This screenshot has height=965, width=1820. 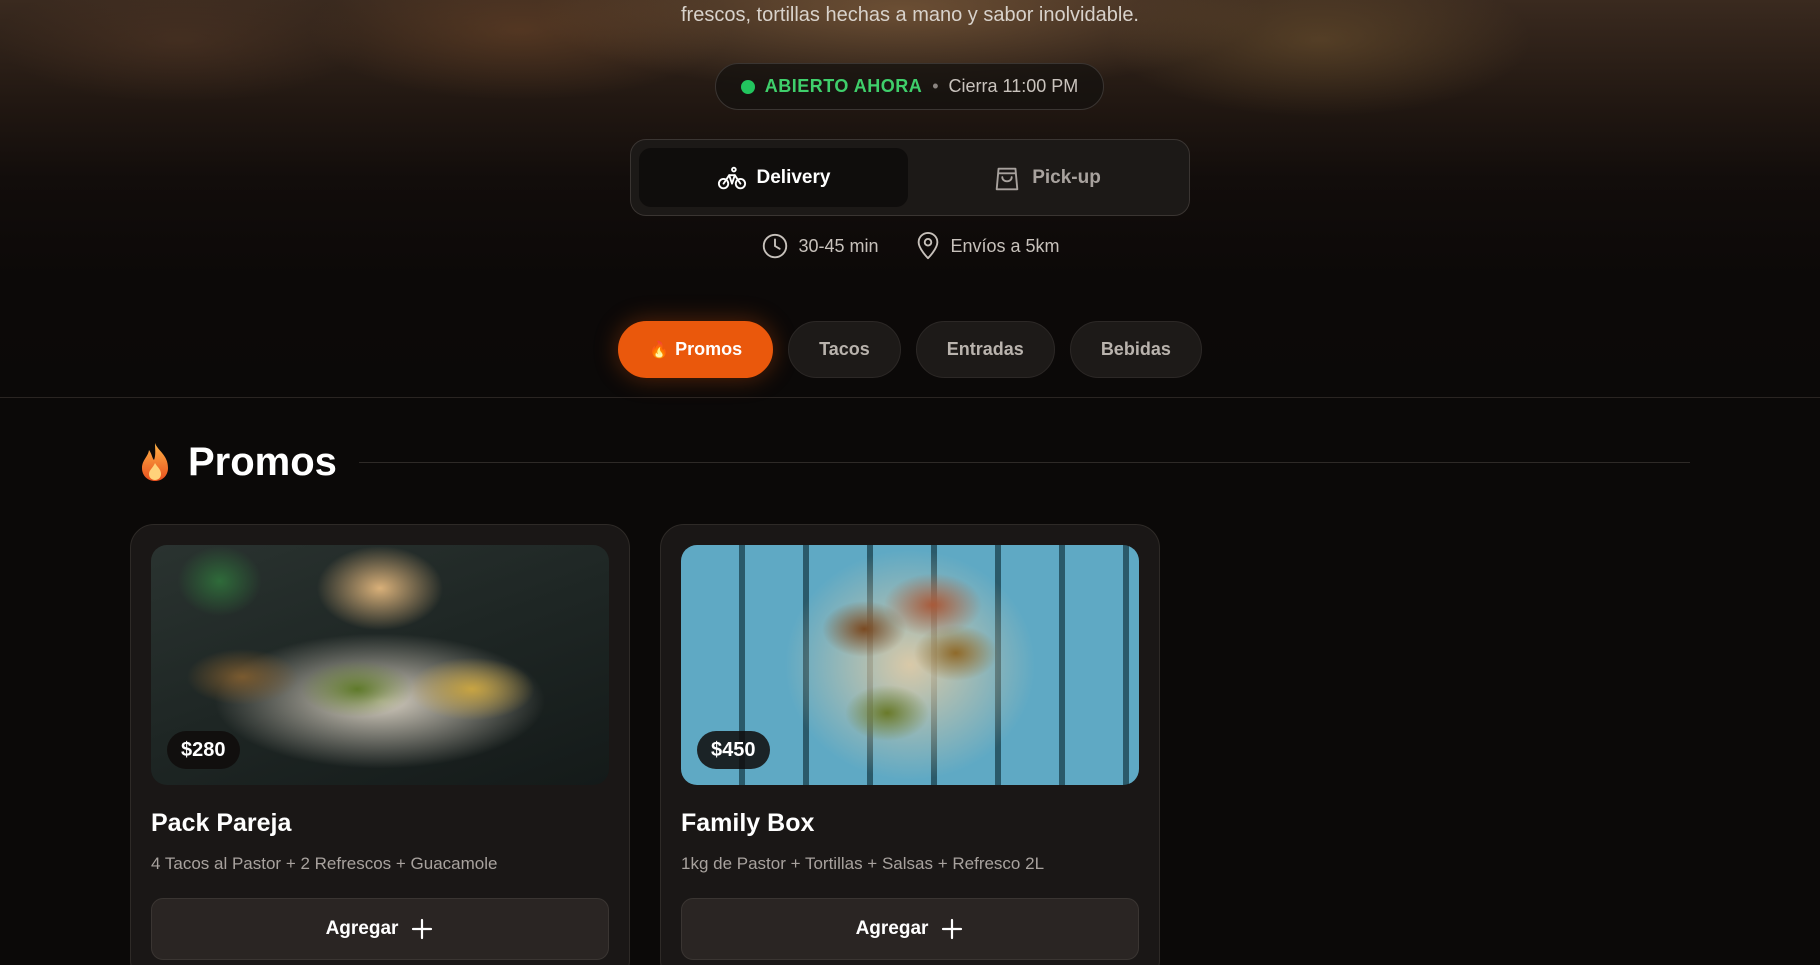 I want to click on location-pin-icon, so click(x=927, y=245).